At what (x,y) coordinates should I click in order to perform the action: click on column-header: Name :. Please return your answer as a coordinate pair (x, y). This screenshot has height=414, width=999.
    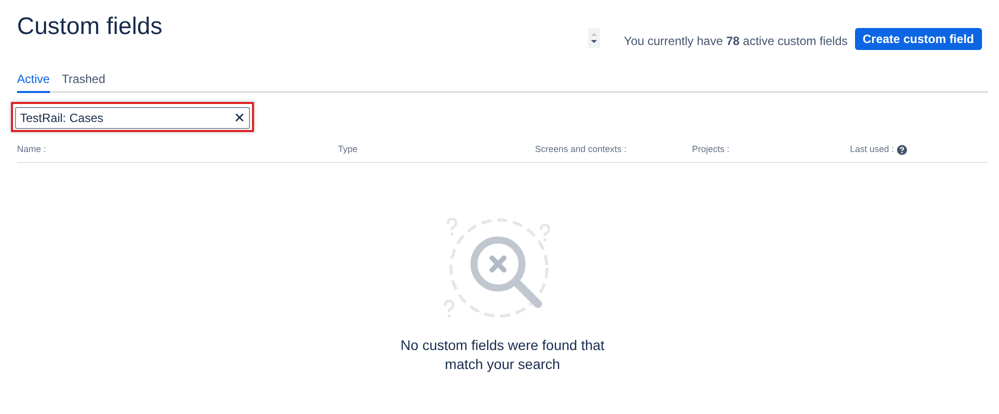
    Looking at the image, I should click on (31, 149).